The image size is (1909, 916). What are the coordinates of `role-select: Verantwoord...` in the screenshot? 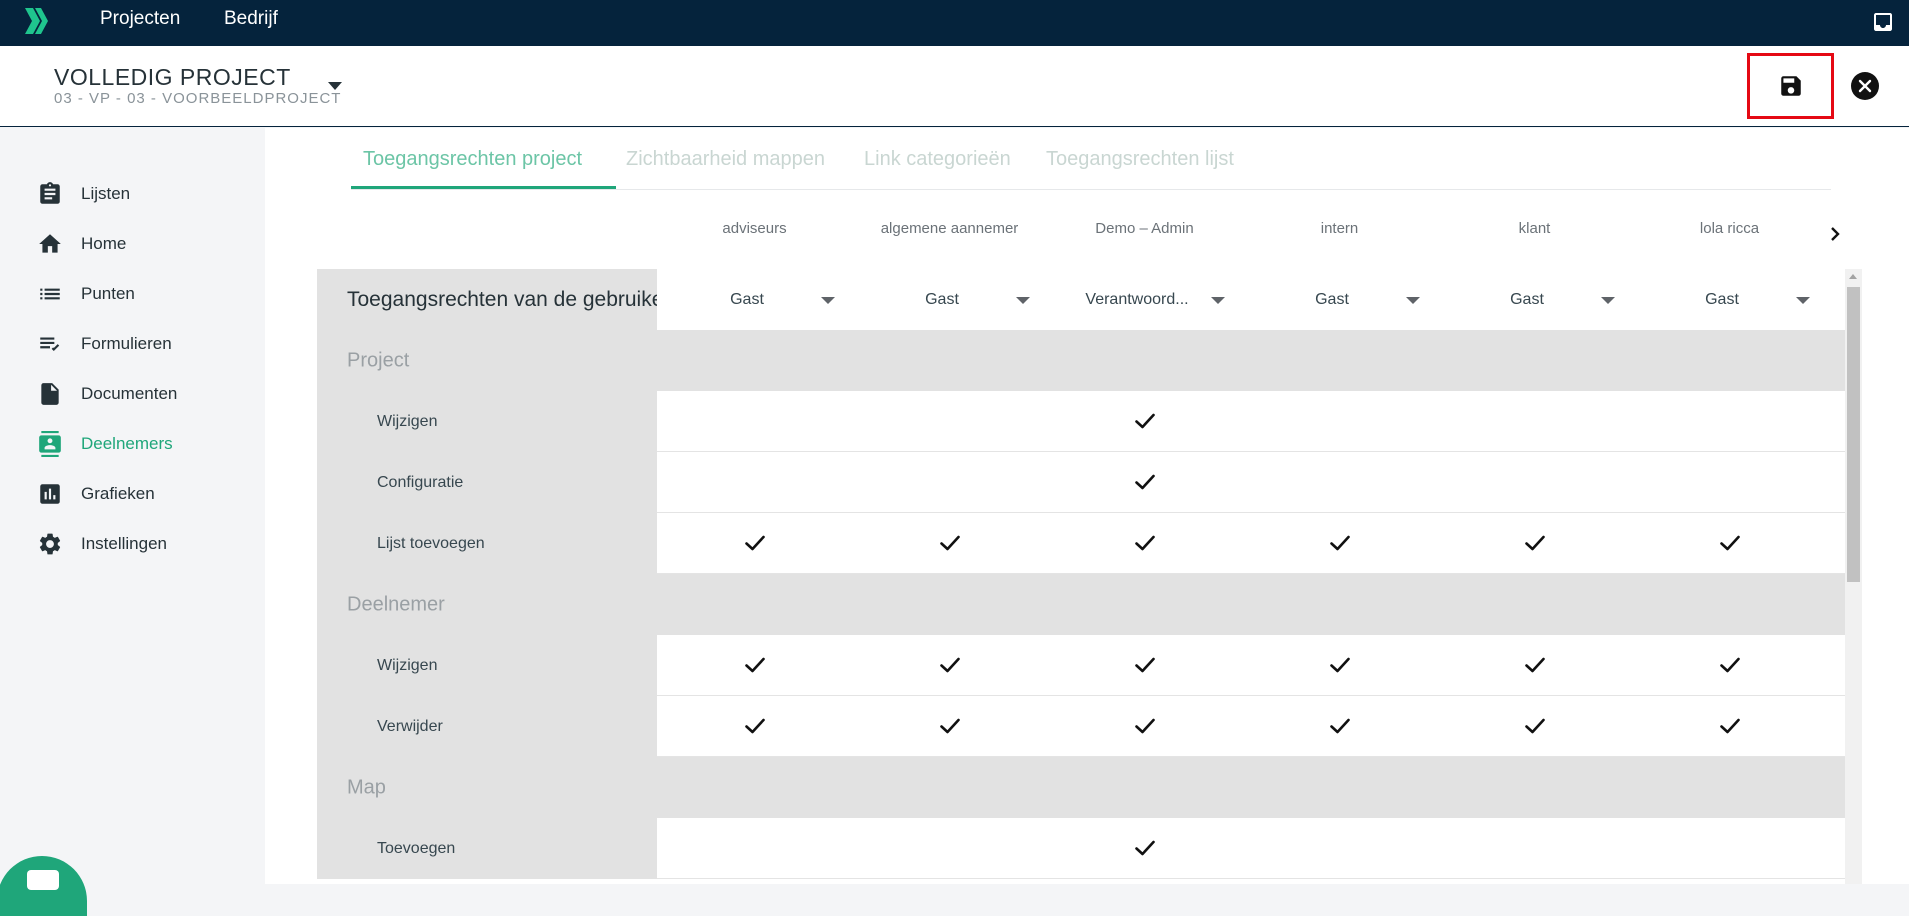 It's located at (1145, 300).